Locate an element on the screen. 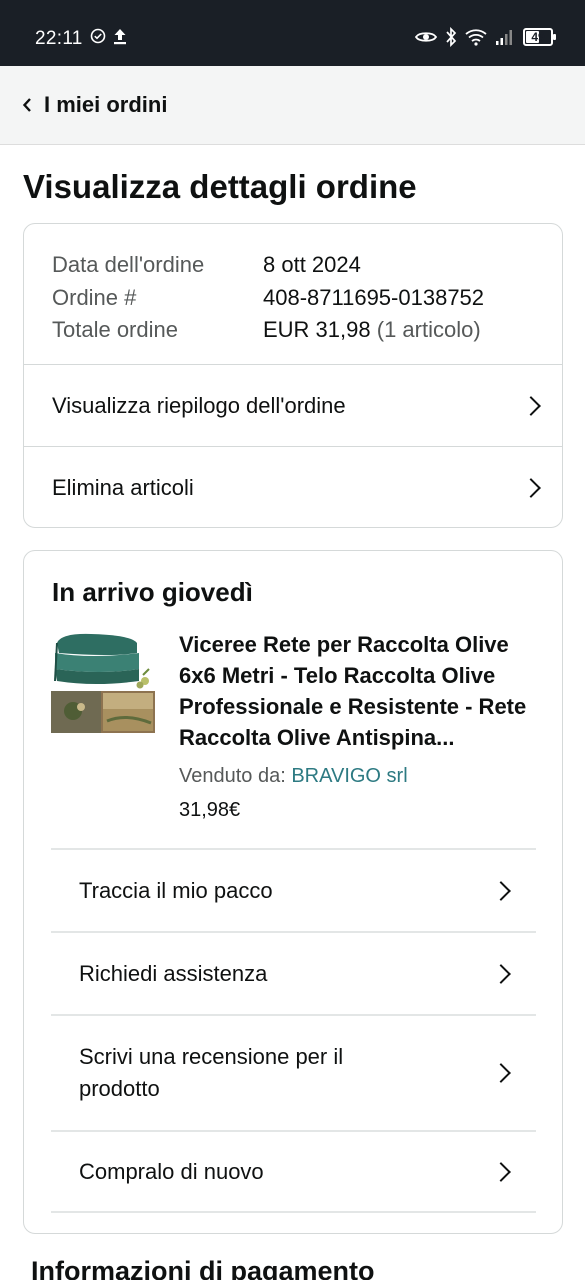  product-image is located at coordinates (103, 682).